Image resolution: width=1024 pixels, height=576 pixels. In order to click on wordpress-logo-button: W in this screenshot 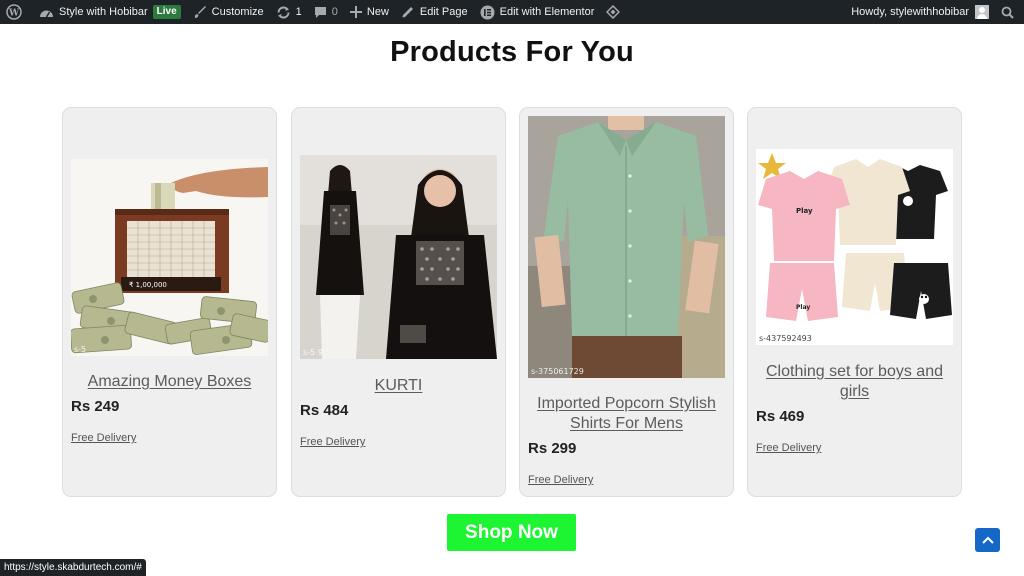, I will do `click(16, 12)`.